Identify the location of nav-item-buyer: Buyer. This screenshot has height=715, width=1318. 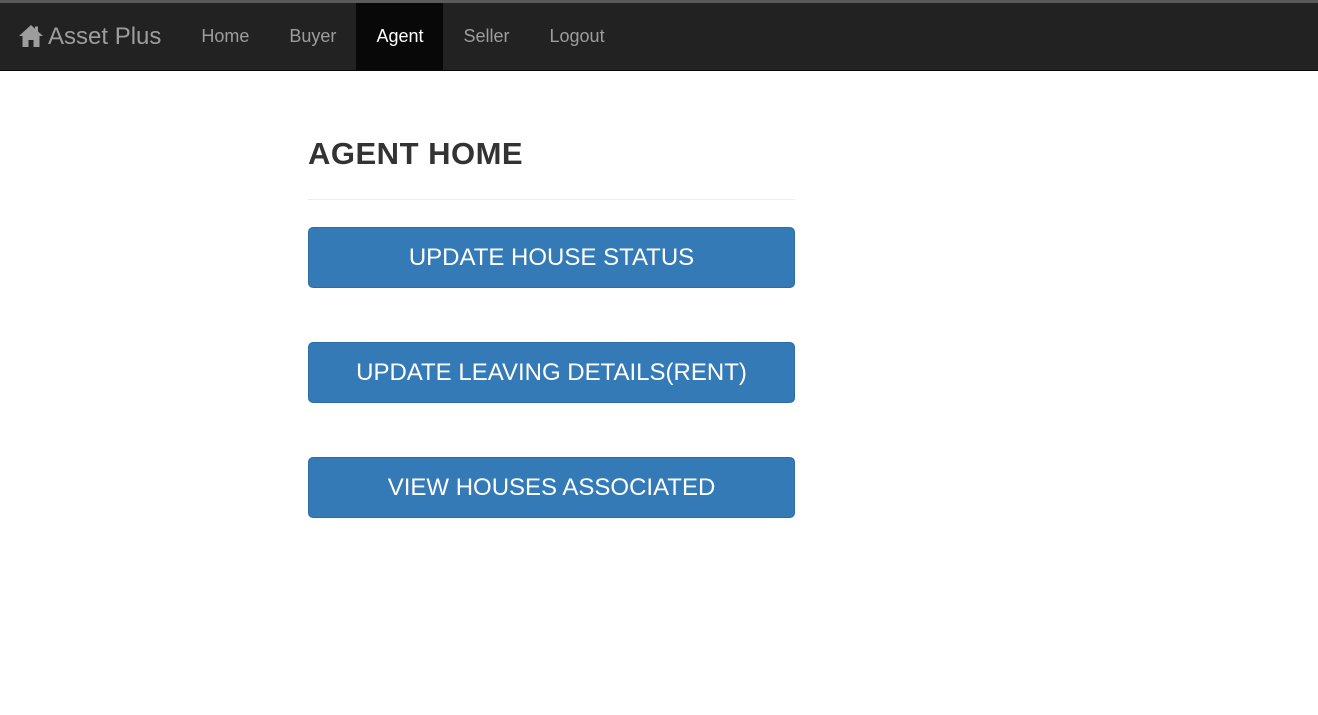
(312, 37).